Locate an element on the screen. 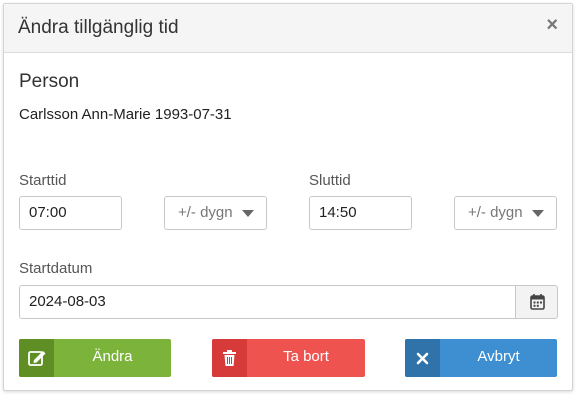 This screenshot has width=578, height=400. end-day-offset-select: +/- dygn is located at coordinates (505, 213).